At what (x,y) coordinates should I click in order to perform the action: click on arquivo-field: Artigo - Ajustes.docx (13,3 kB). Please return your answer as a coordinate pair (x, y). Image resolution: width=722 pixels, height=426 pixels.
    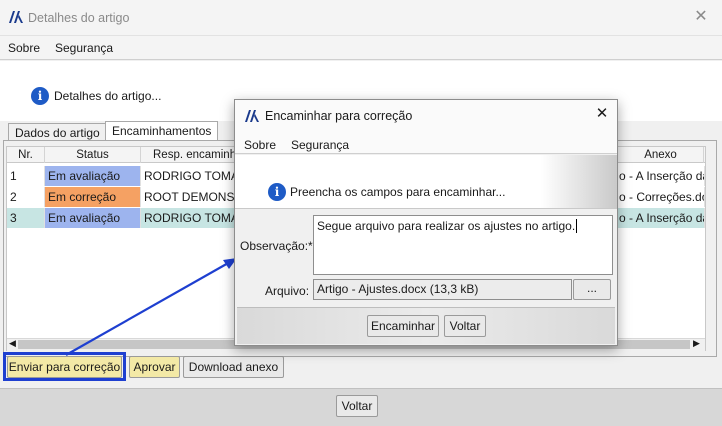
    Looking at the image, I should click on (442, 289).